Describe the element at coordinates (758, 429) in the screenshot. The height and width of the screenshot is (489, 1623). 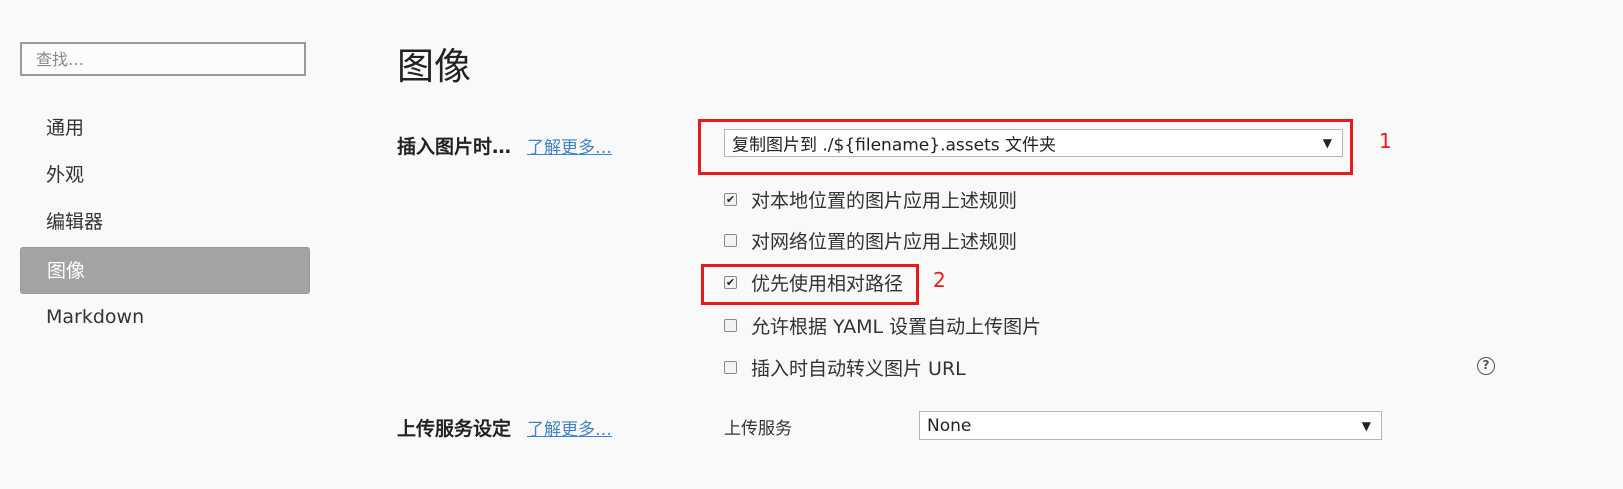
I see `upload-service-label: 上传服务` at that location.